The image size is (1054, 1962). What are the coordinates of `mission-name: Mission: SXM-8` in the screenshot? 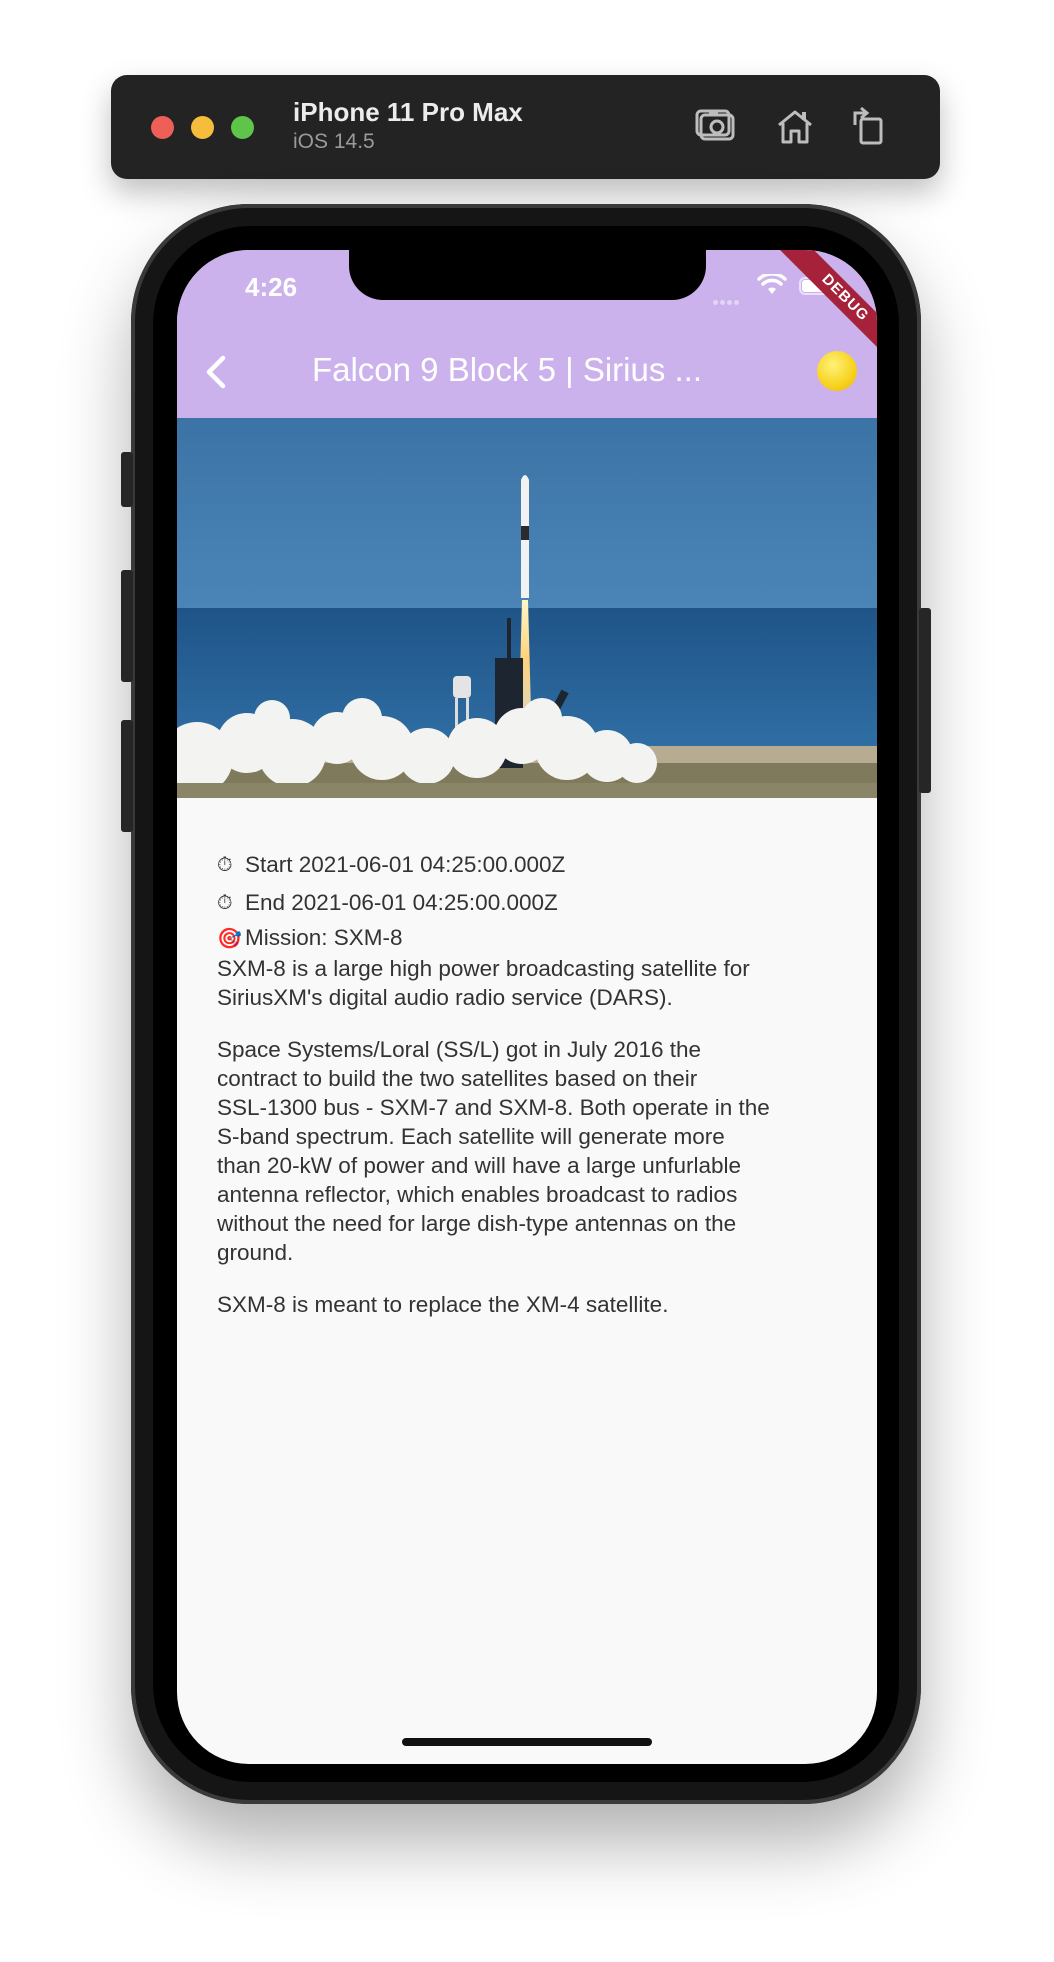 It's located at (324, 937).